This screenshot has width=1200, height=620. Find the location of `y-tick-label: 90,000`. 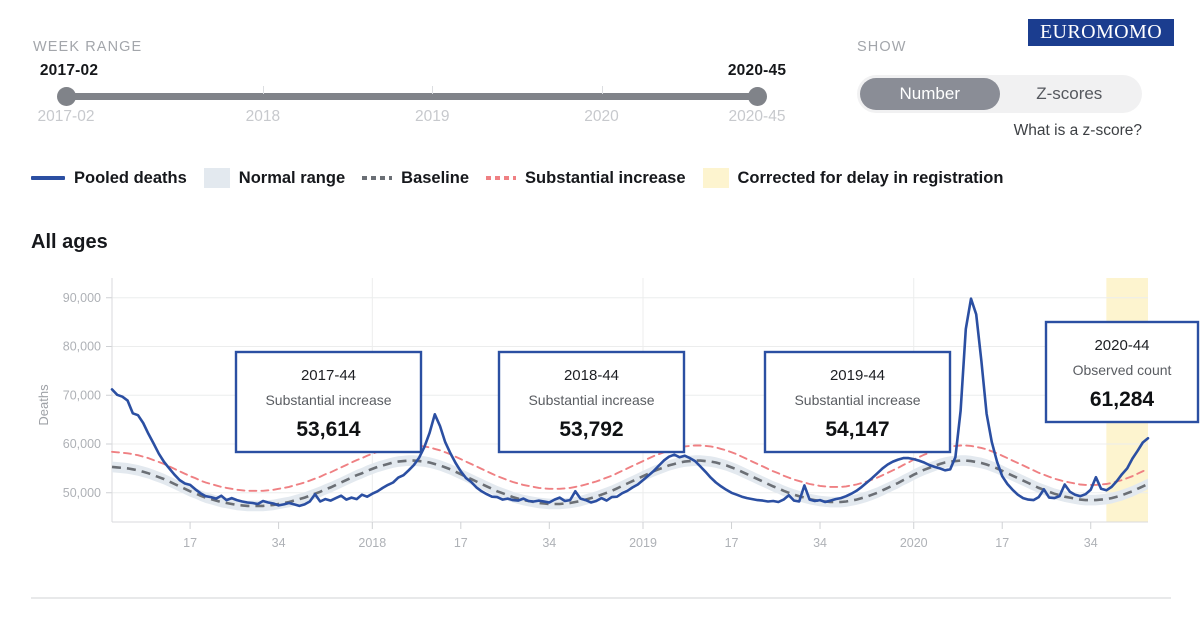

y-tick-label: 90,000 is located at coordinates (82, 298).